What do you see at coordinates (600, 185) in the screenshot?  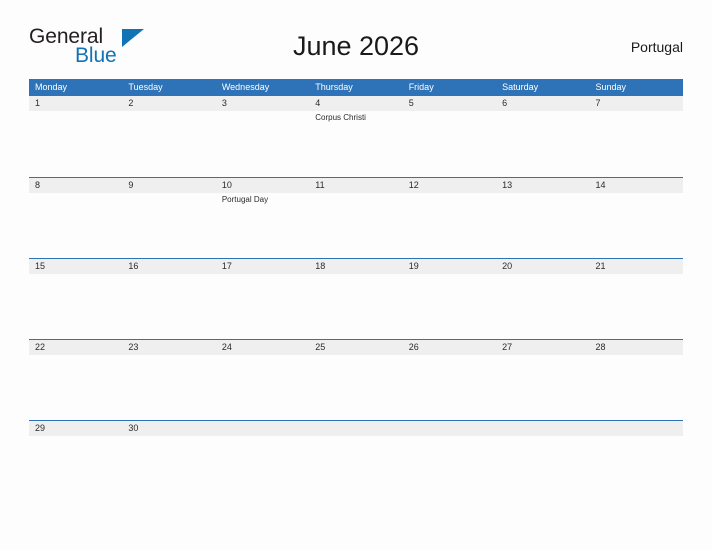 I see `day-number: 14` at bounding box center [600, 185].